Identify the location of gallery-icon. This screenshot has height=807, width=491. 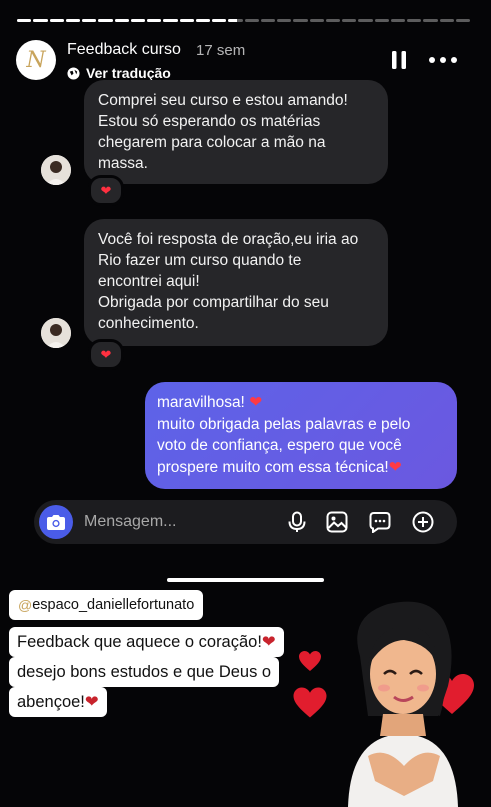
(337, 522).